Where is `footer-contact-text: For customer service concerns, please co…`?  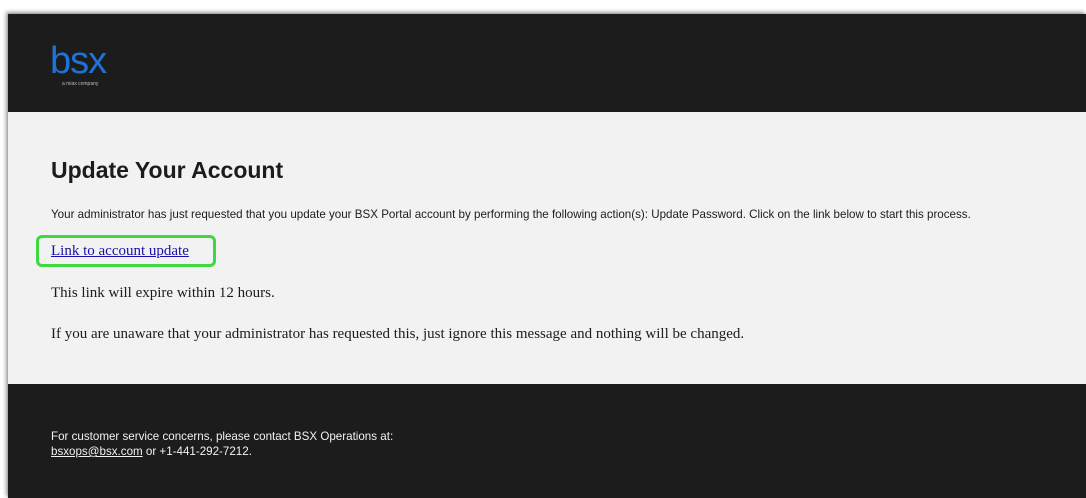 footer-contact-text: For customer service concerns, please co… is located at coordinates (222, 436).